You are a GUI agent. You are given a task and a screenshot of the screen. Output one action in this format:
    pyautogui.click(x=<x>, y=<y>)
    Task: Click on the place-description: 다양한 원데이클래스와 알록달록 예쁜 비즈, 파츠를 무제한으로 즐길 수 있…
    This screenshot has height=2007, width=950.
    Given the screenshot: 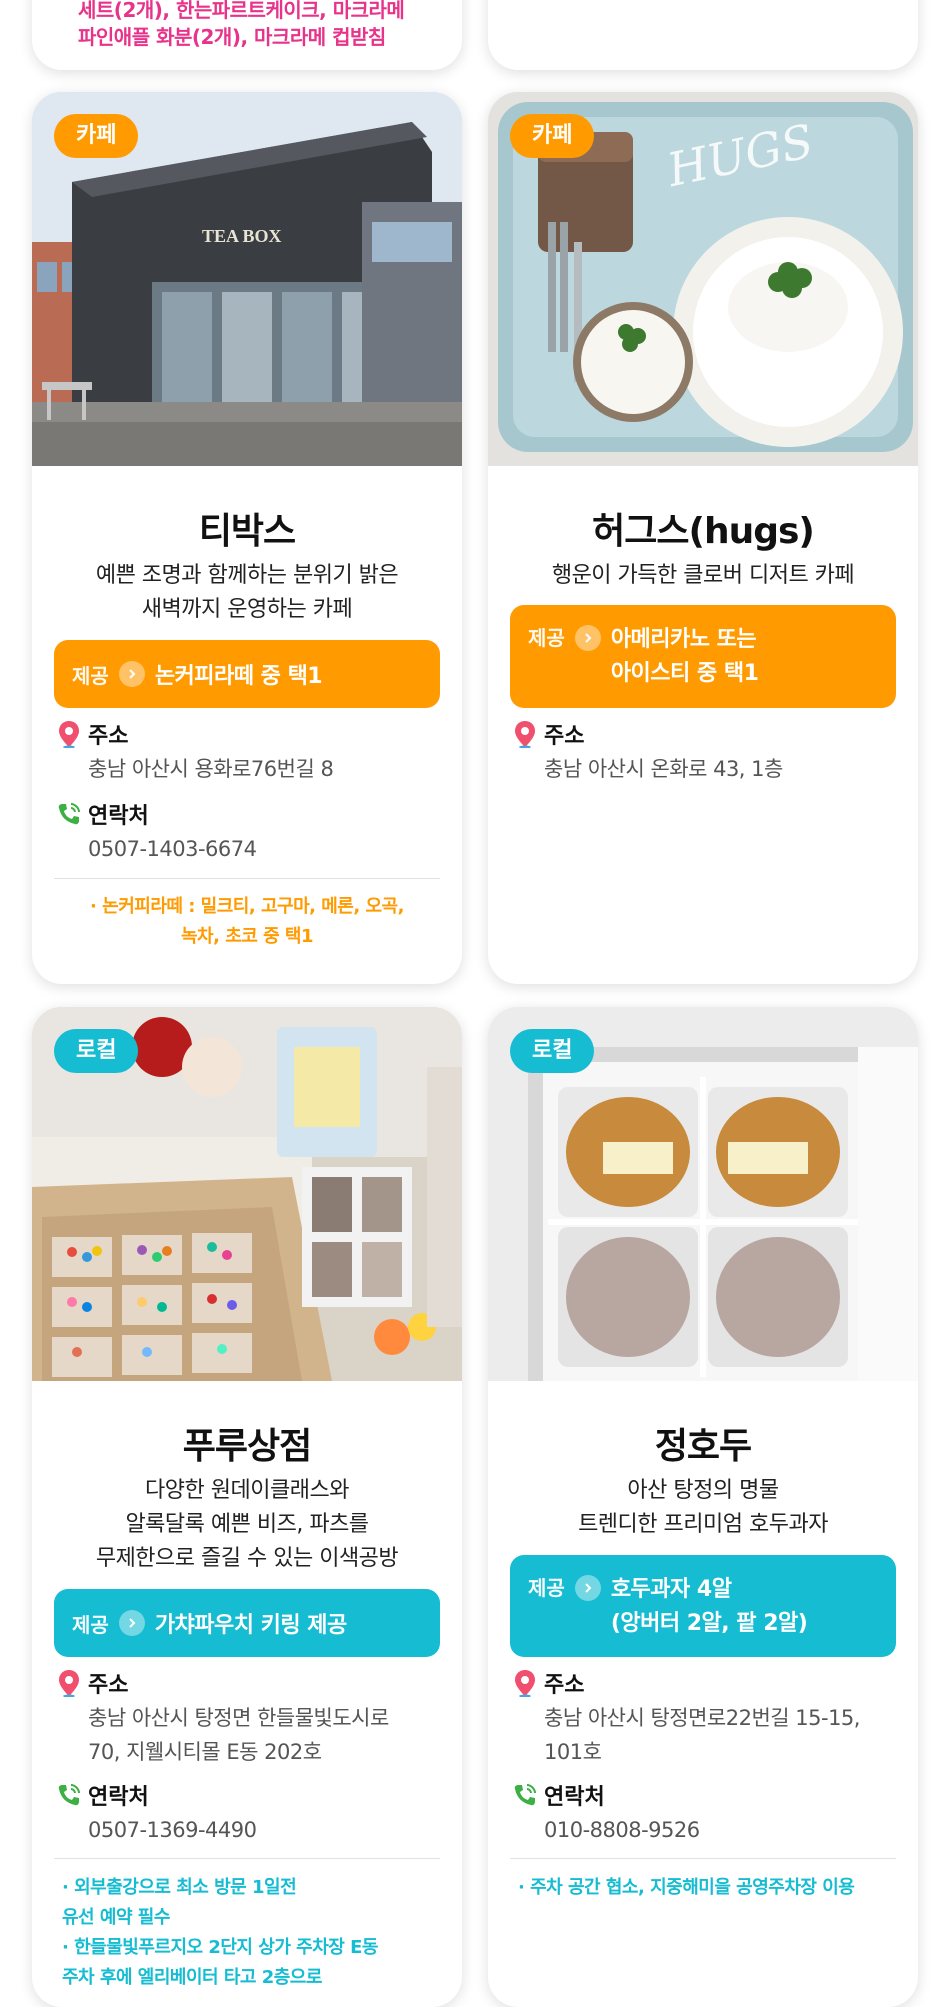 What is the action you would take?
    pyautogui.click(x=247, y=1524)
    